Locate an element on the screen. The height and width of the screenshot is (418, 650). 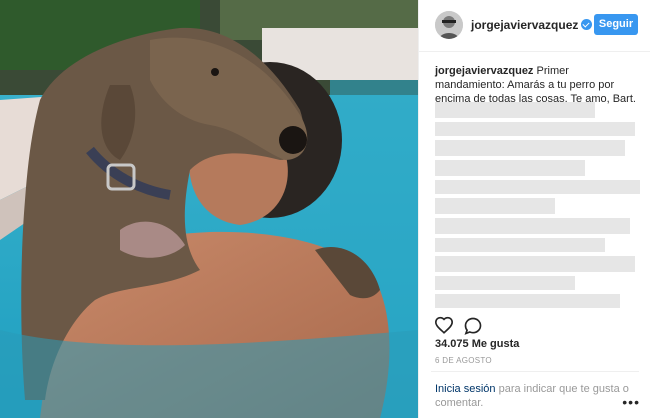
divider is located at coordinates (535, 371).